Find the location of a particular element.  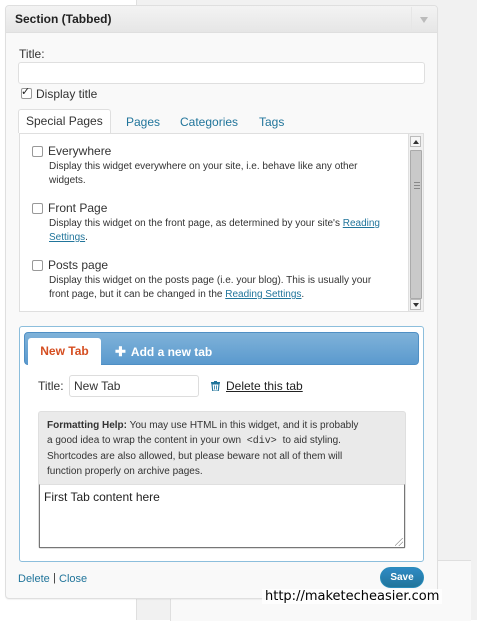

delete-tab-link: Delete this tab is located at coordinates (264, 386).